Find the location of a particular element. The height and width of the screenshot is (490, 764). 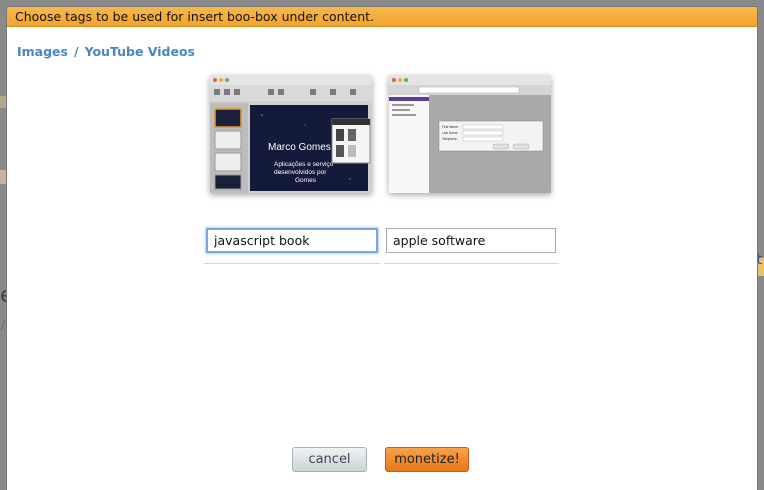

presentation-title: Marco Gomes is located at coordinates (299, 147).